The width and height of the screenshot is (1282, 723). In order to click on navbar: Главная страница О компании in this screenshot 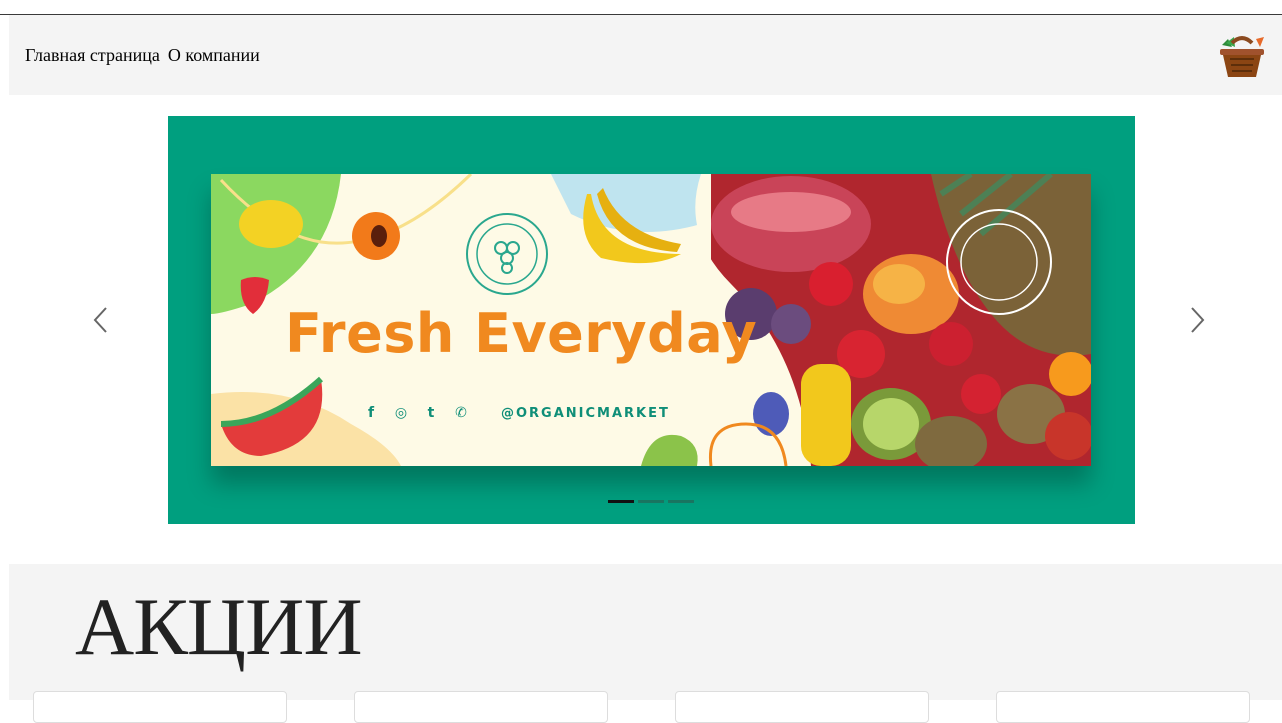, I will do `click(645, 55)`.